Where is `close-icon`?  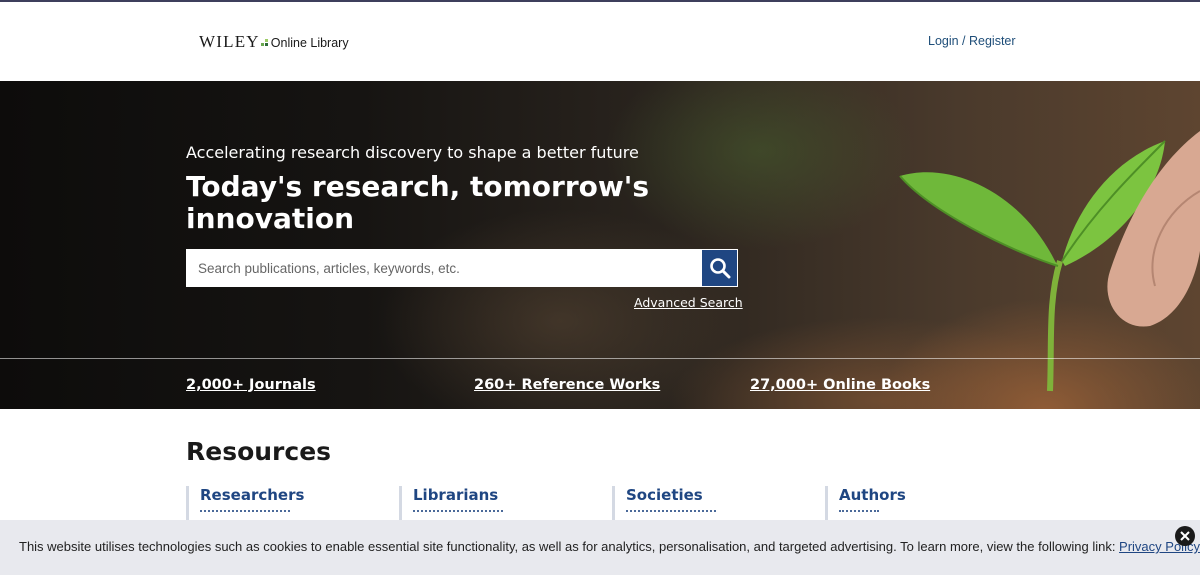
close-icon is located at coordinates (1185, 536).